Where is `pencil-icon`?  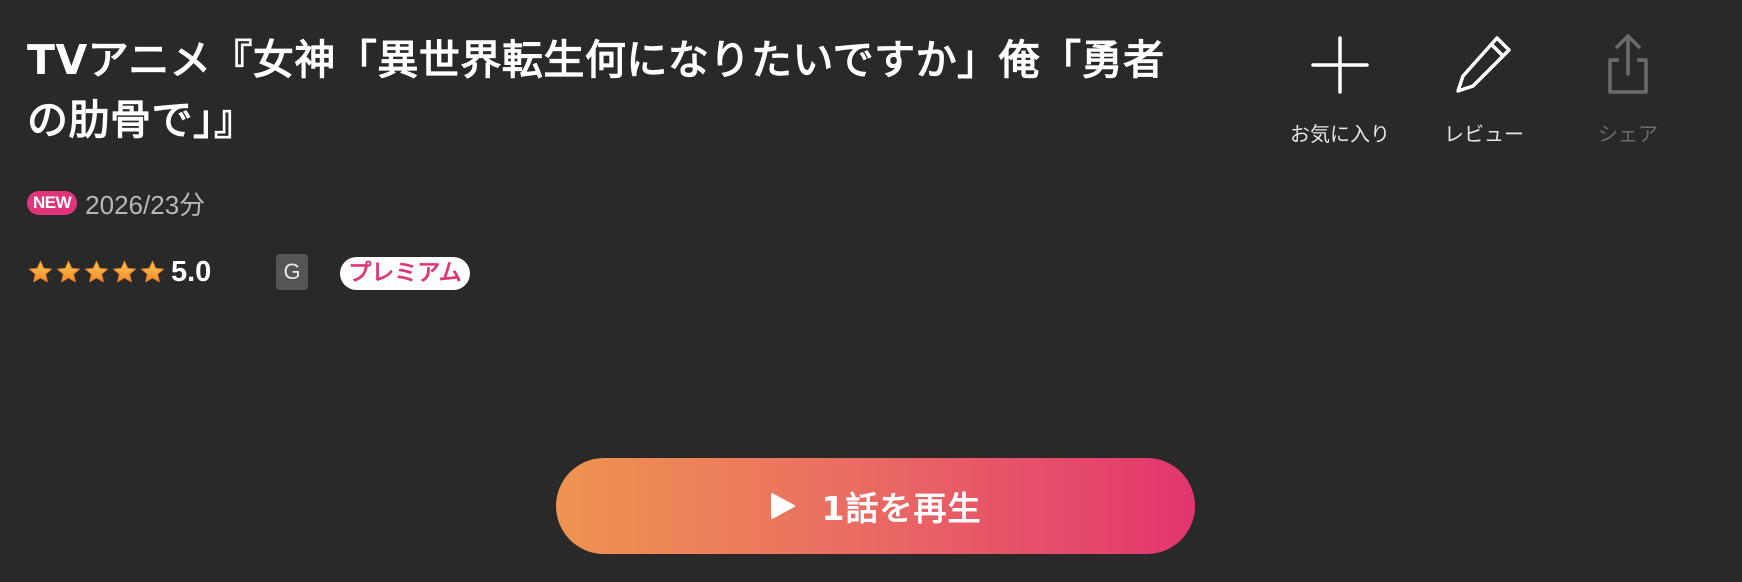 pencil-icon is located at coordinates (1483, 64).